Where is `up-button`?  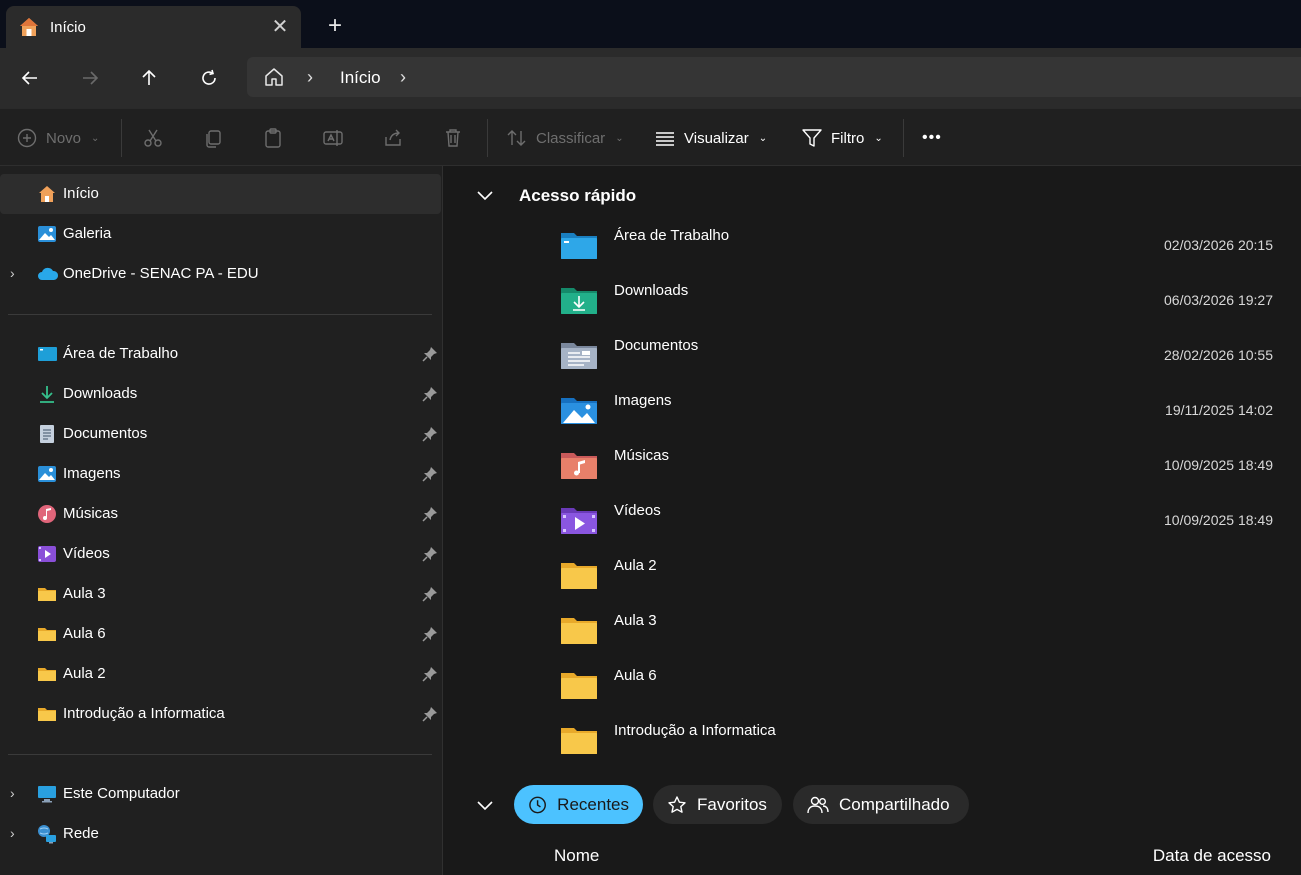 up-button is located at coordinates (149, 78).